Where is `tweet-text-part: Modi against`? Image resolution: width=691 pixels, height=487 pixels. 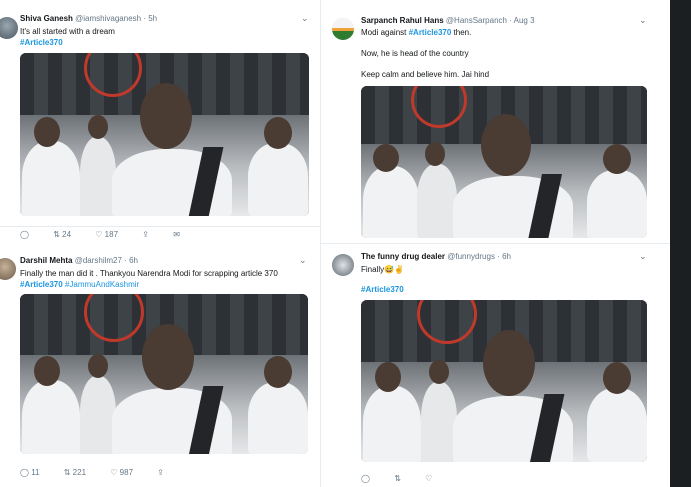 tweet-text-part: Modi against is located at coordinates (384, 32).